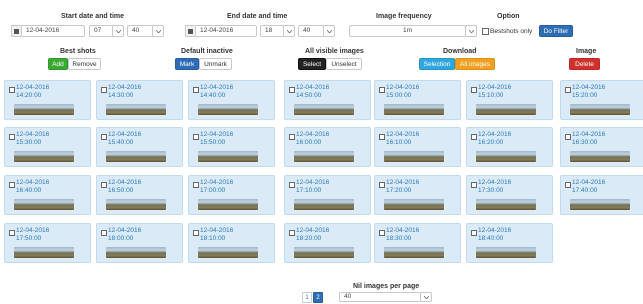 The height and width of the screenshot is (304, 643). Describe the element at coordinates (327, 147) in the screenshot. I see `image-card: 12-04-2016 16:00:00` at that location.